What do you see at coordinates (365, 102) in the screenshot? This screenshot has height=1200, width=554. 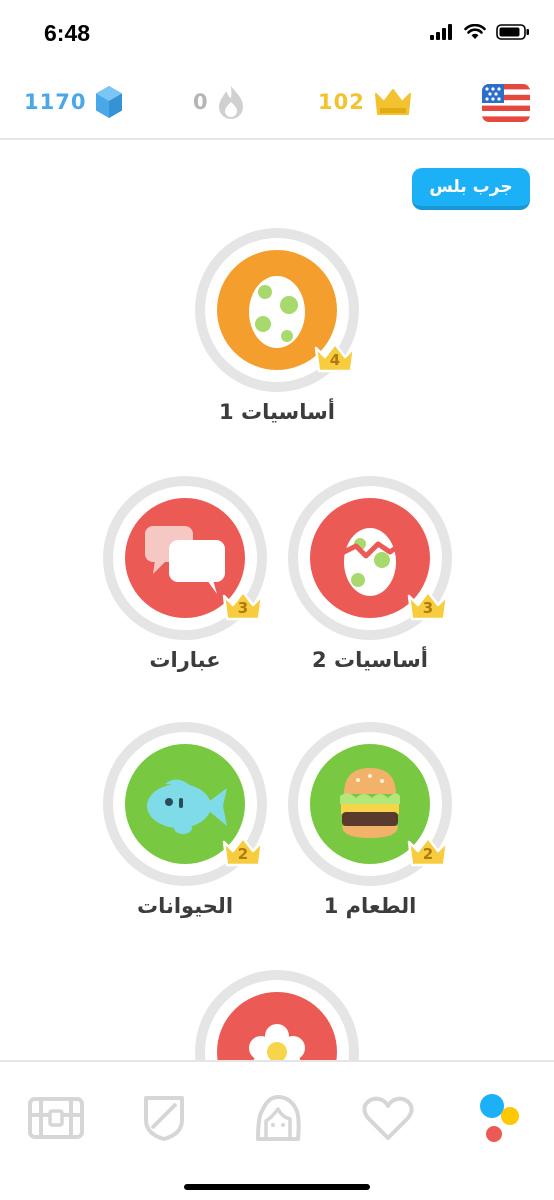 I see `crowns-counter: 102` at bounding box center [365, 102].